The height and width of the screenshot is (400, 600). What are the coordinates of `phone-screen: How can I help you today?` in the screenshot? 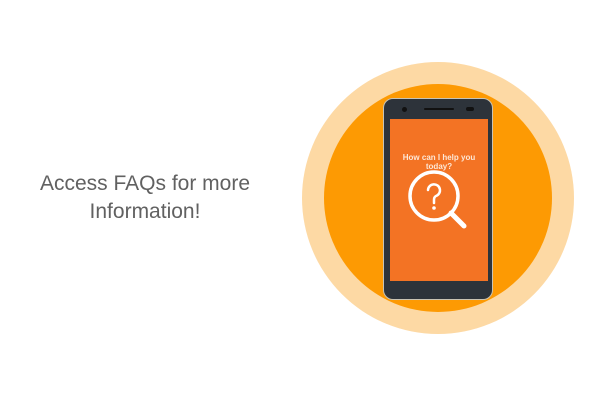 It's located at (439, 200).